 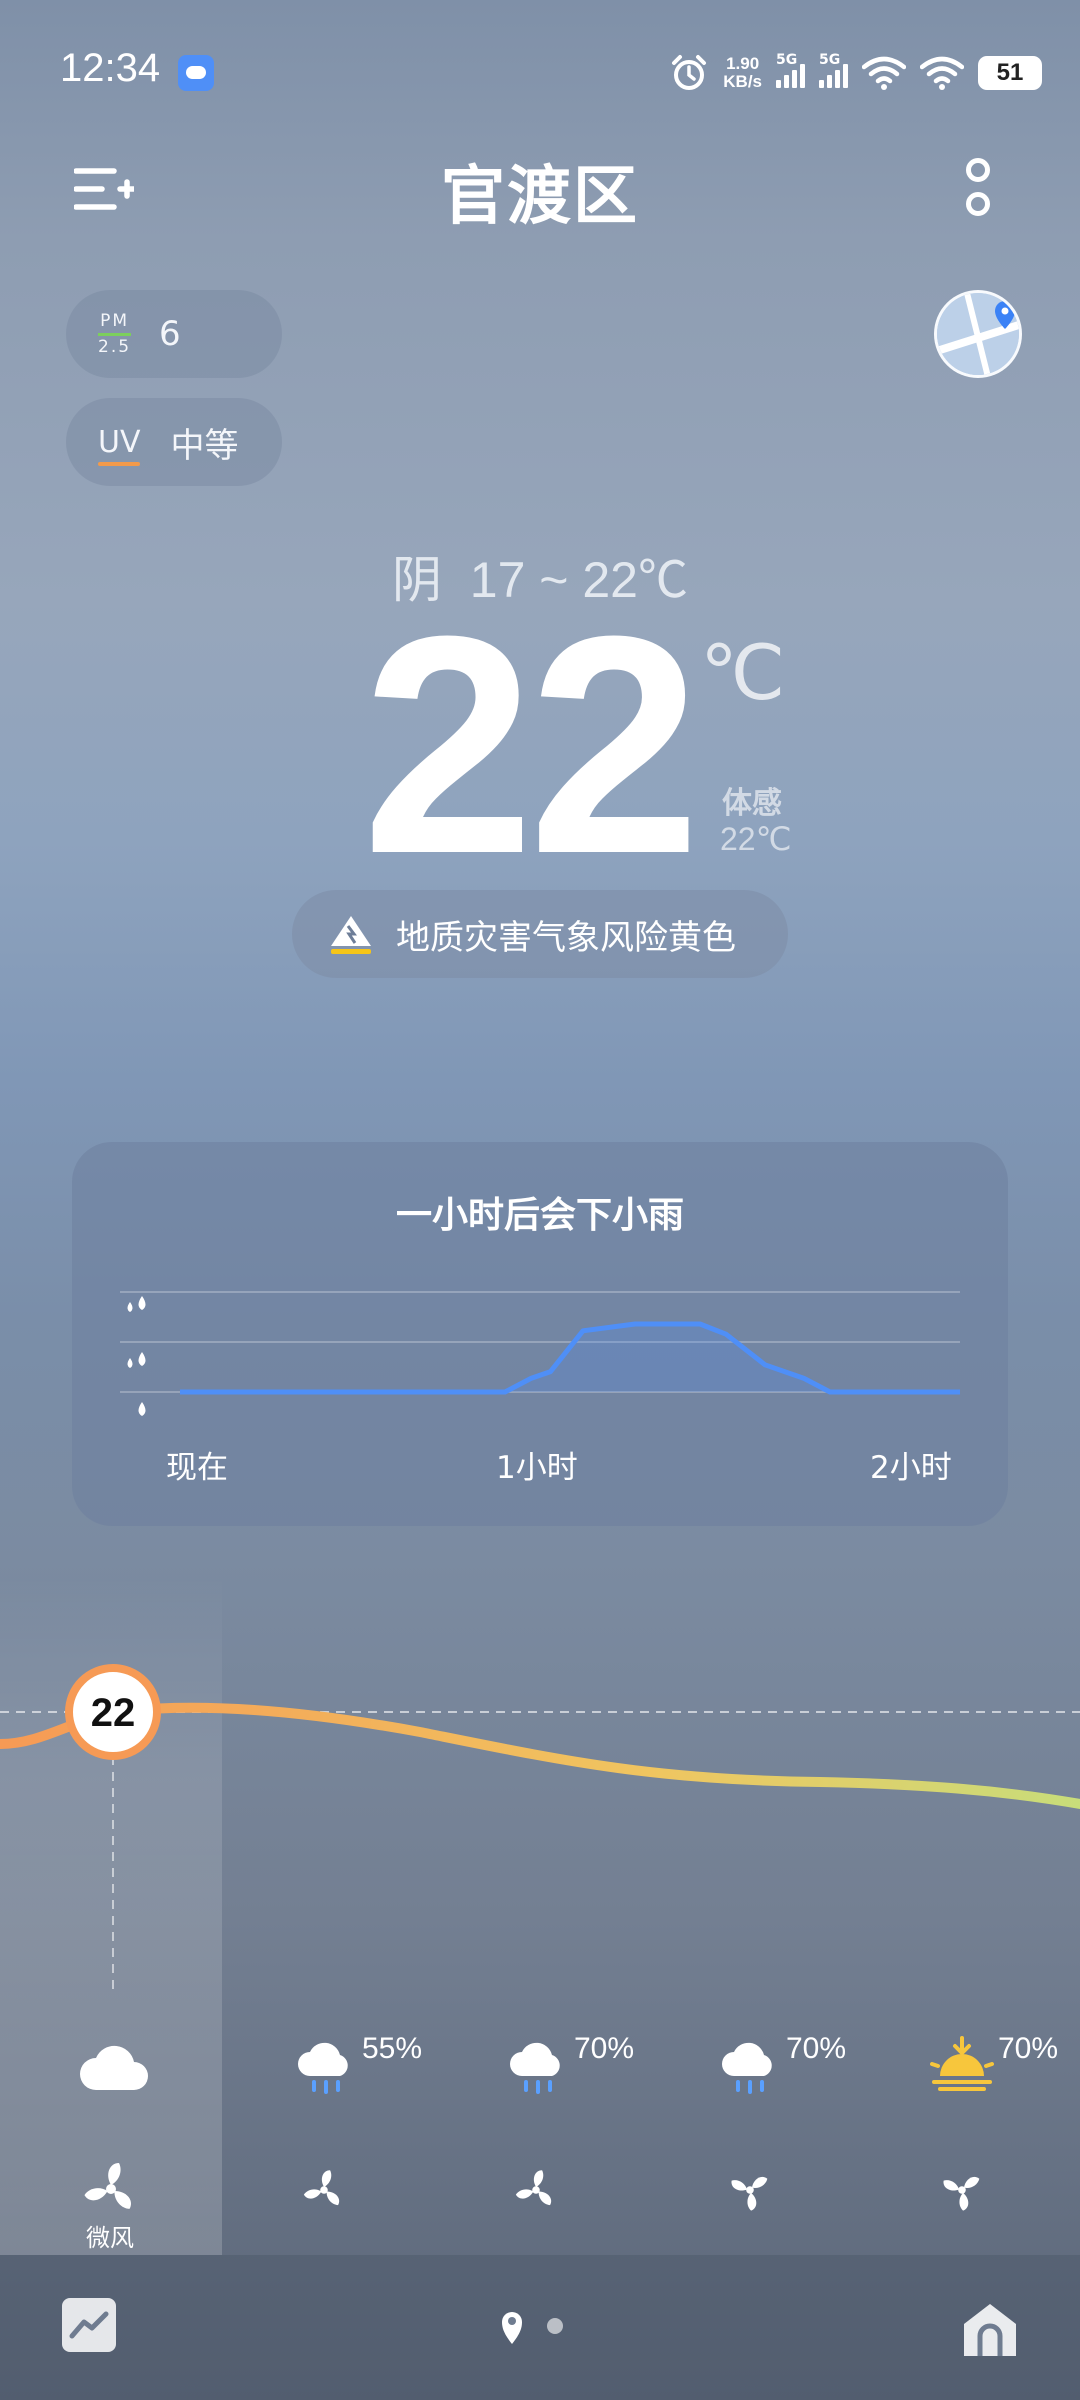 What do you see at coordinates (539, 1215) in the screenshot?
I see `rain-forecast-title: 一小时后会下小雨` at bounding box center [539, 1215].